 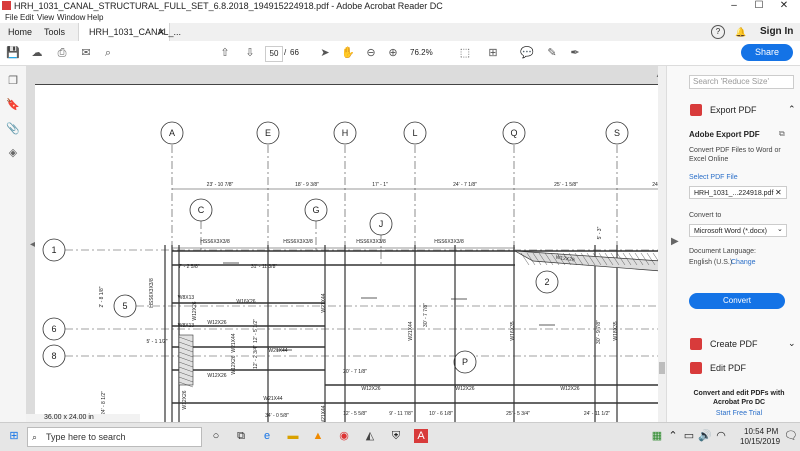 What do you see at coordinates (791, 436) in the screenshot?
I see `notifications-center-icon: 🗨` at bounding box center [791, 436].